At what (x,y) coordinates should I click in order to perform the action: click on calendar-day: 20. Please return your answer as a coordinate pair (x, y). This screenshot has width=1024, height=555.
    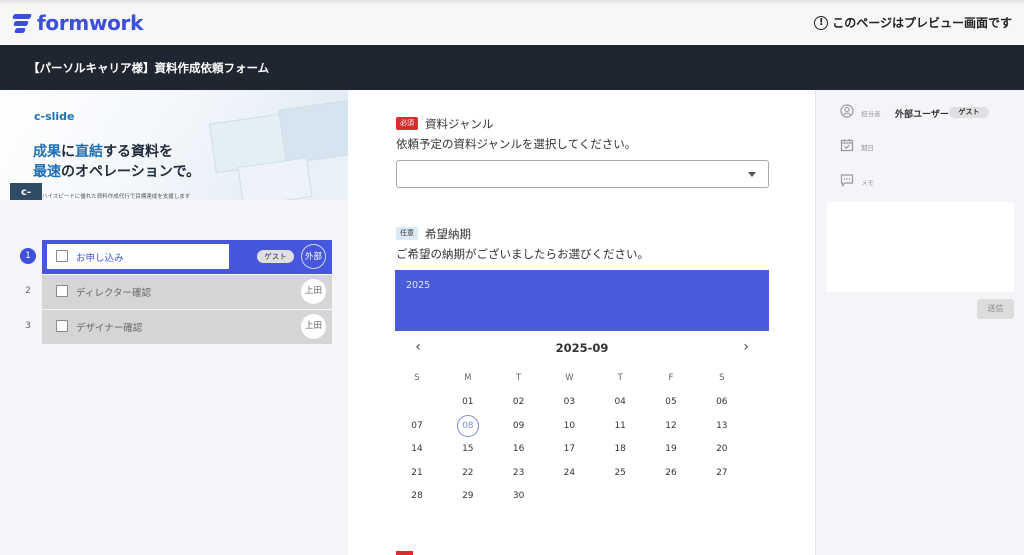
    Looking at the image, I should click on (722, 449).